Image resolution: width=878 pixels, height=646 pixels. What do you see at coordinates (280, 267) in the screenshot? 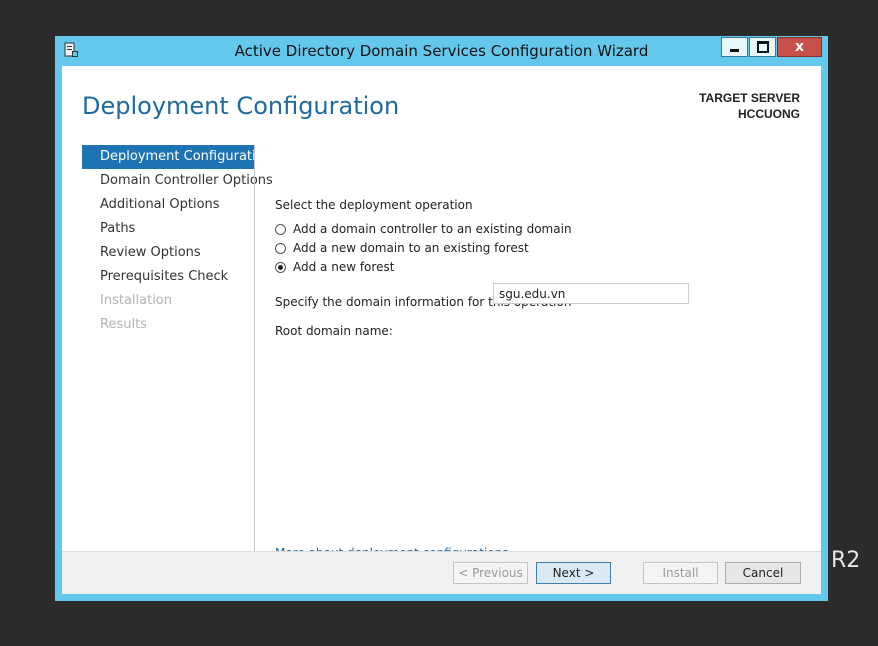
I see `radio-button-selected` at bounding box center [280, 267].